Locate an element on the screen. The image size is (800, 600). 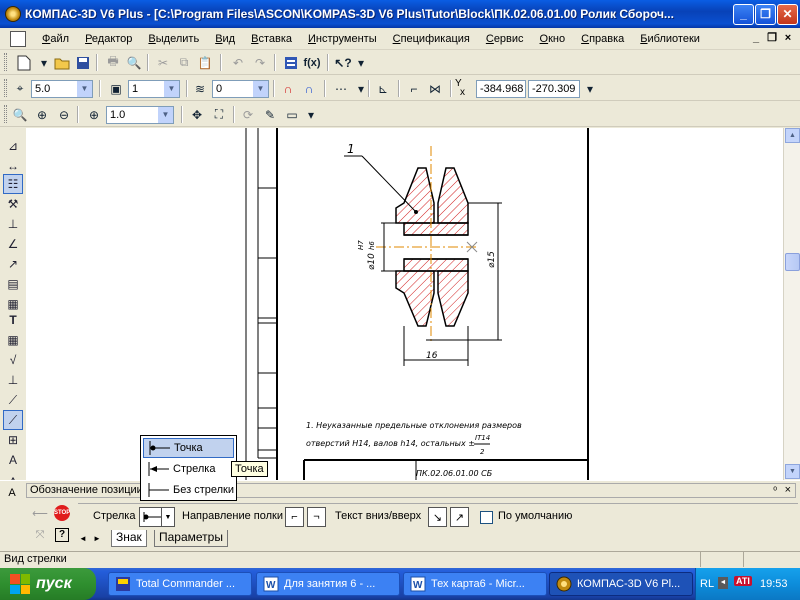
dropdown-item-none: Без стрелки is located at coordinates (188, 490).